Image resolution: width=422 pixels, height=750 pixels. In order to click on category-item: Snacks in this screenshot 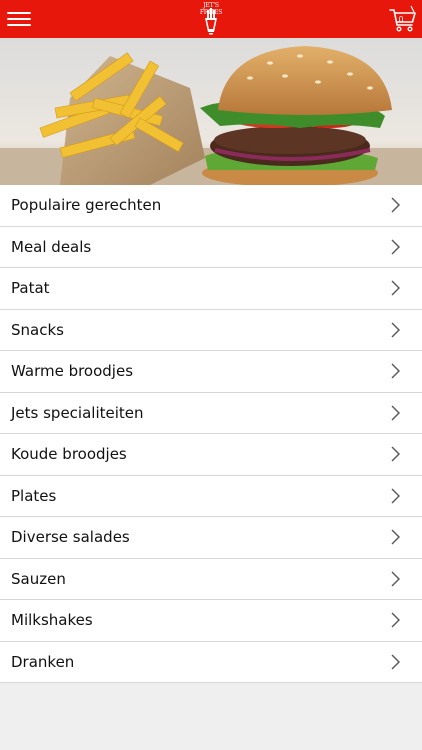, I will do `click(211, 330)`.